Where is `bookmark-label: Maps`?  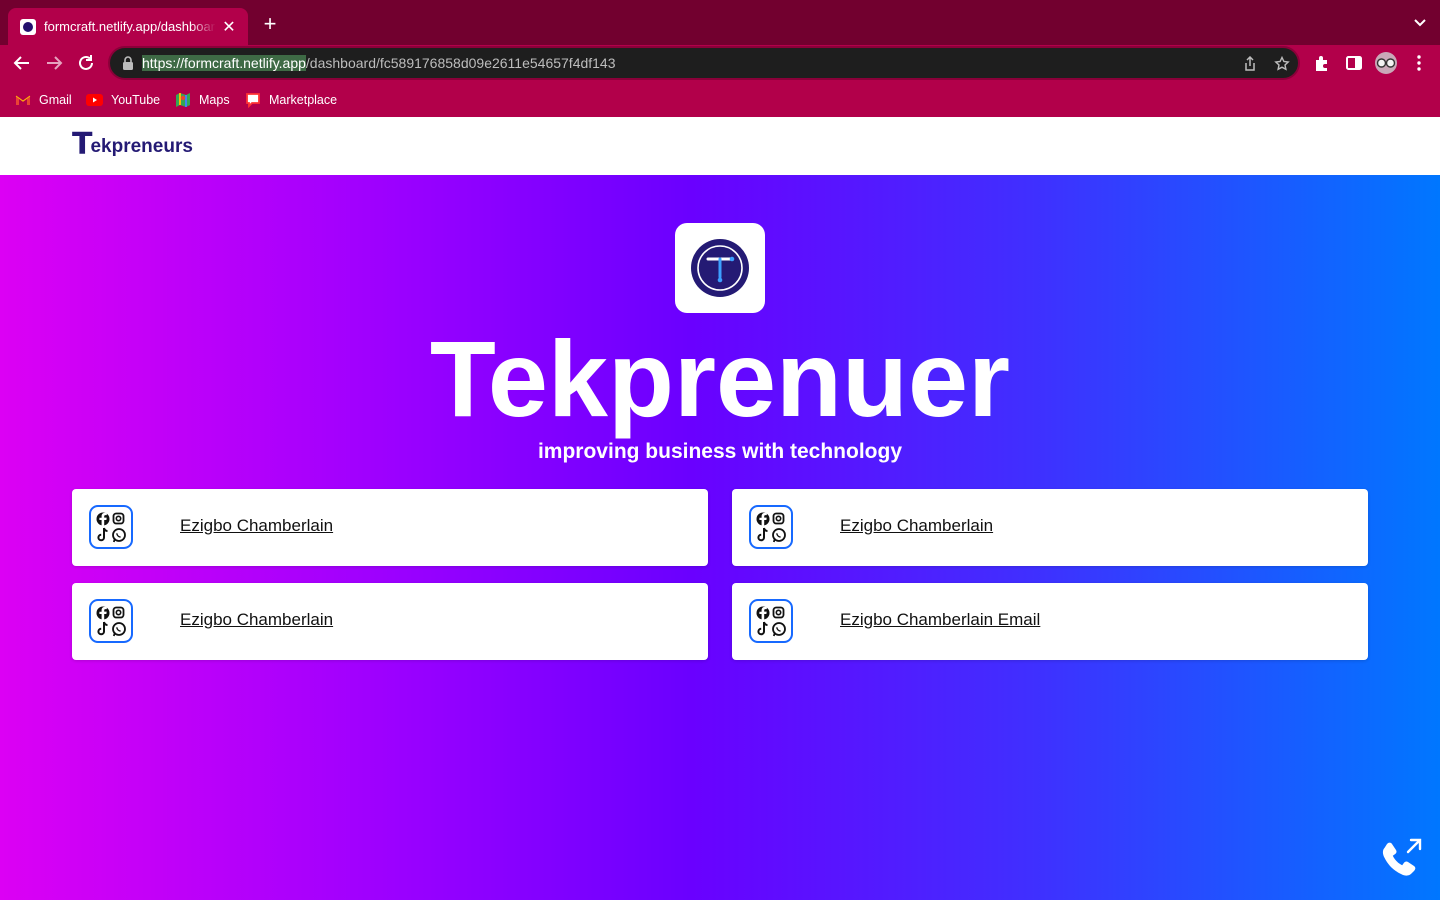 bookmark-label: Maps is located at coordinates (214, 100).